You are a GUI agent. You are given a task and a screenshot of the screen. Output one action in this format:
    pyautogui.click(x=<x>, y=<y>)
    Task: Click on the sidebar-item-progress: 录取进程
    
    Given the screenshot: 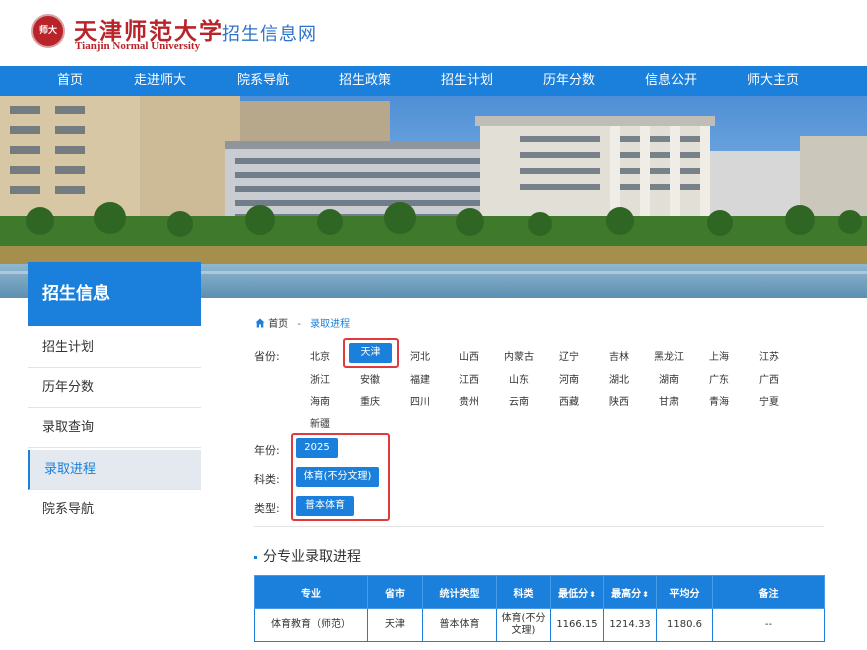 What is the action you would take?
    pyautogui.click(x=114, y=470)
    